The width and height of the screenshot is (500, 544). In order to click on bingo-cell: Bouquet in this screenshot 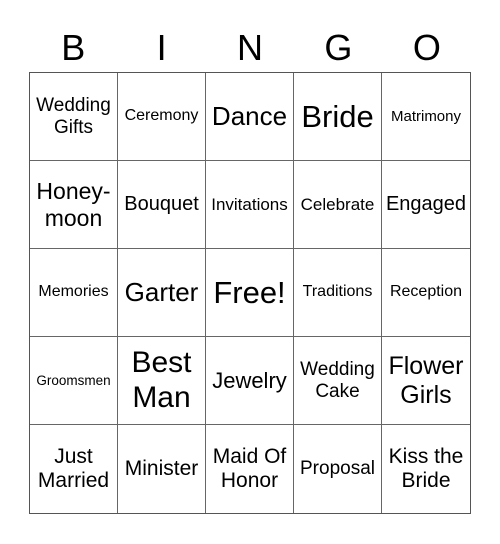, I will do `click(162, 205)`.